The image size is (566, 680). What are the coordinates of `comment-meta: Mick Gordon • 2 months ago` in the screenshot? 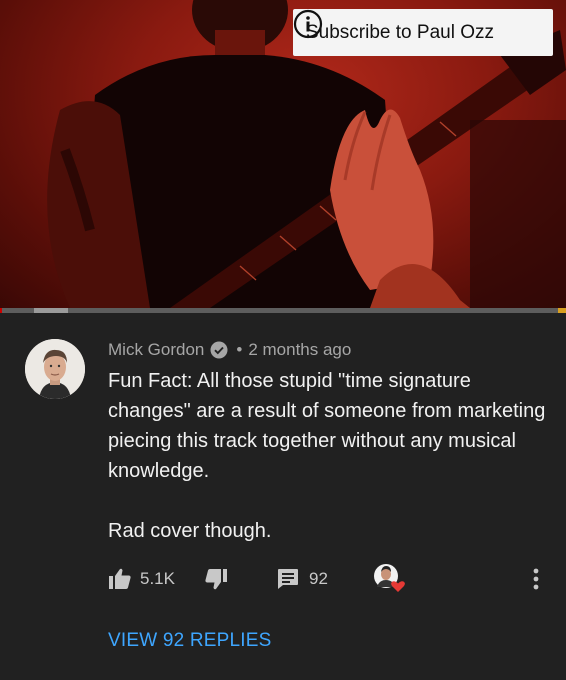 It's located at (229, 350).